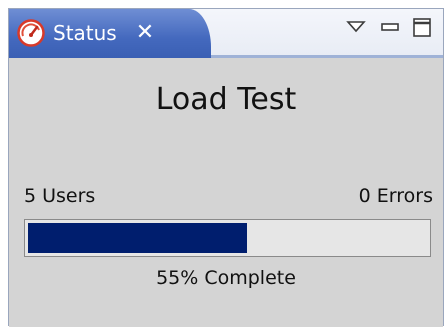 The image size is (448, 327). I want to click on tab-status: Status ✕, so click(110, 33).